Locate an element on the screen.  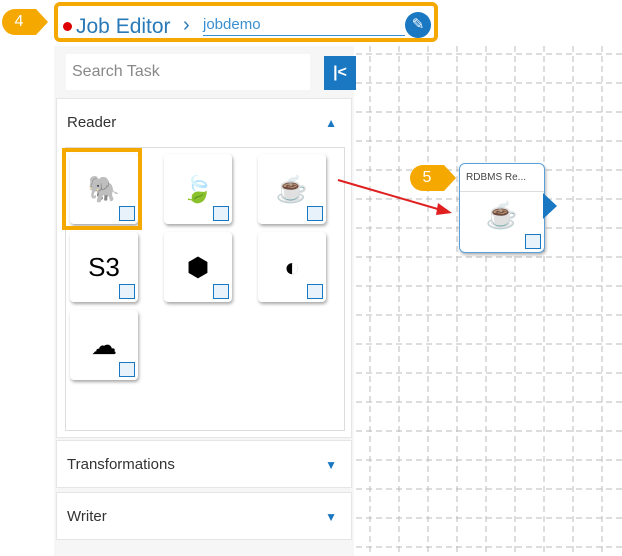
component-badge-icon is located at coordinates (533, 241).